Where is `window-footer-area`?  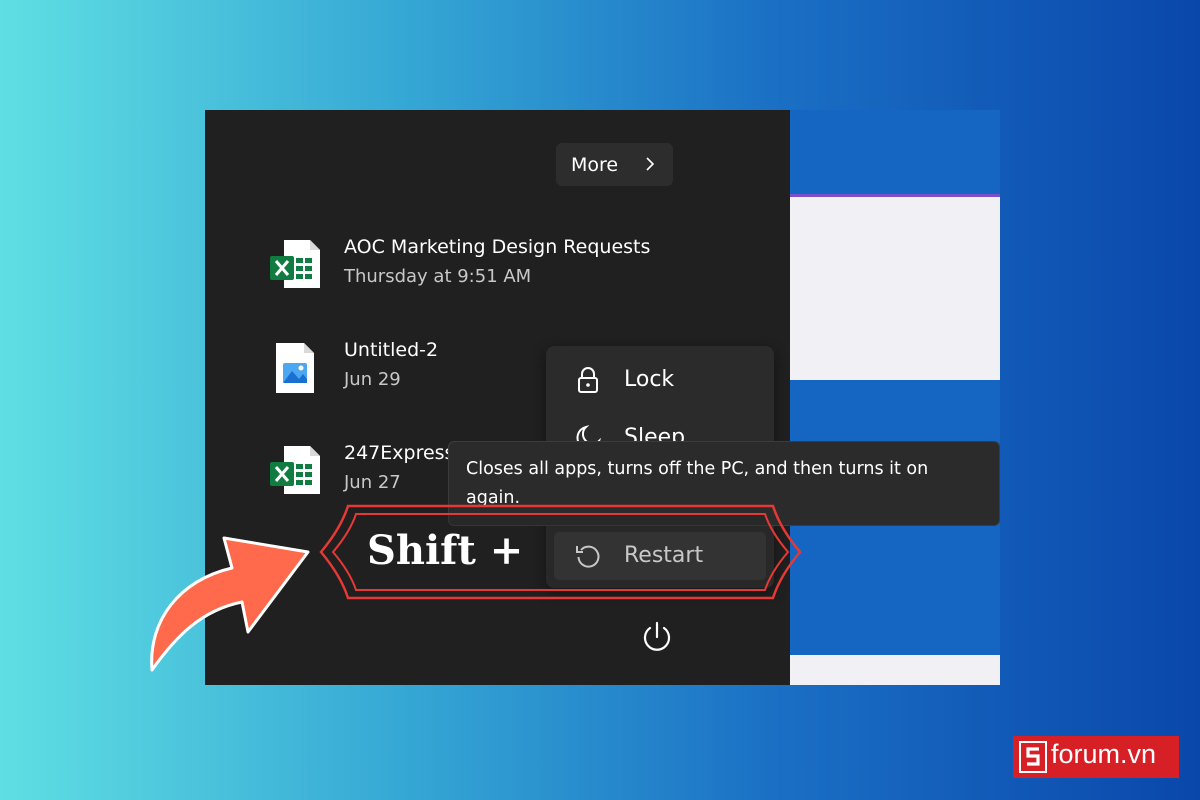 window-footer-area is located at coordinates (895, 670).